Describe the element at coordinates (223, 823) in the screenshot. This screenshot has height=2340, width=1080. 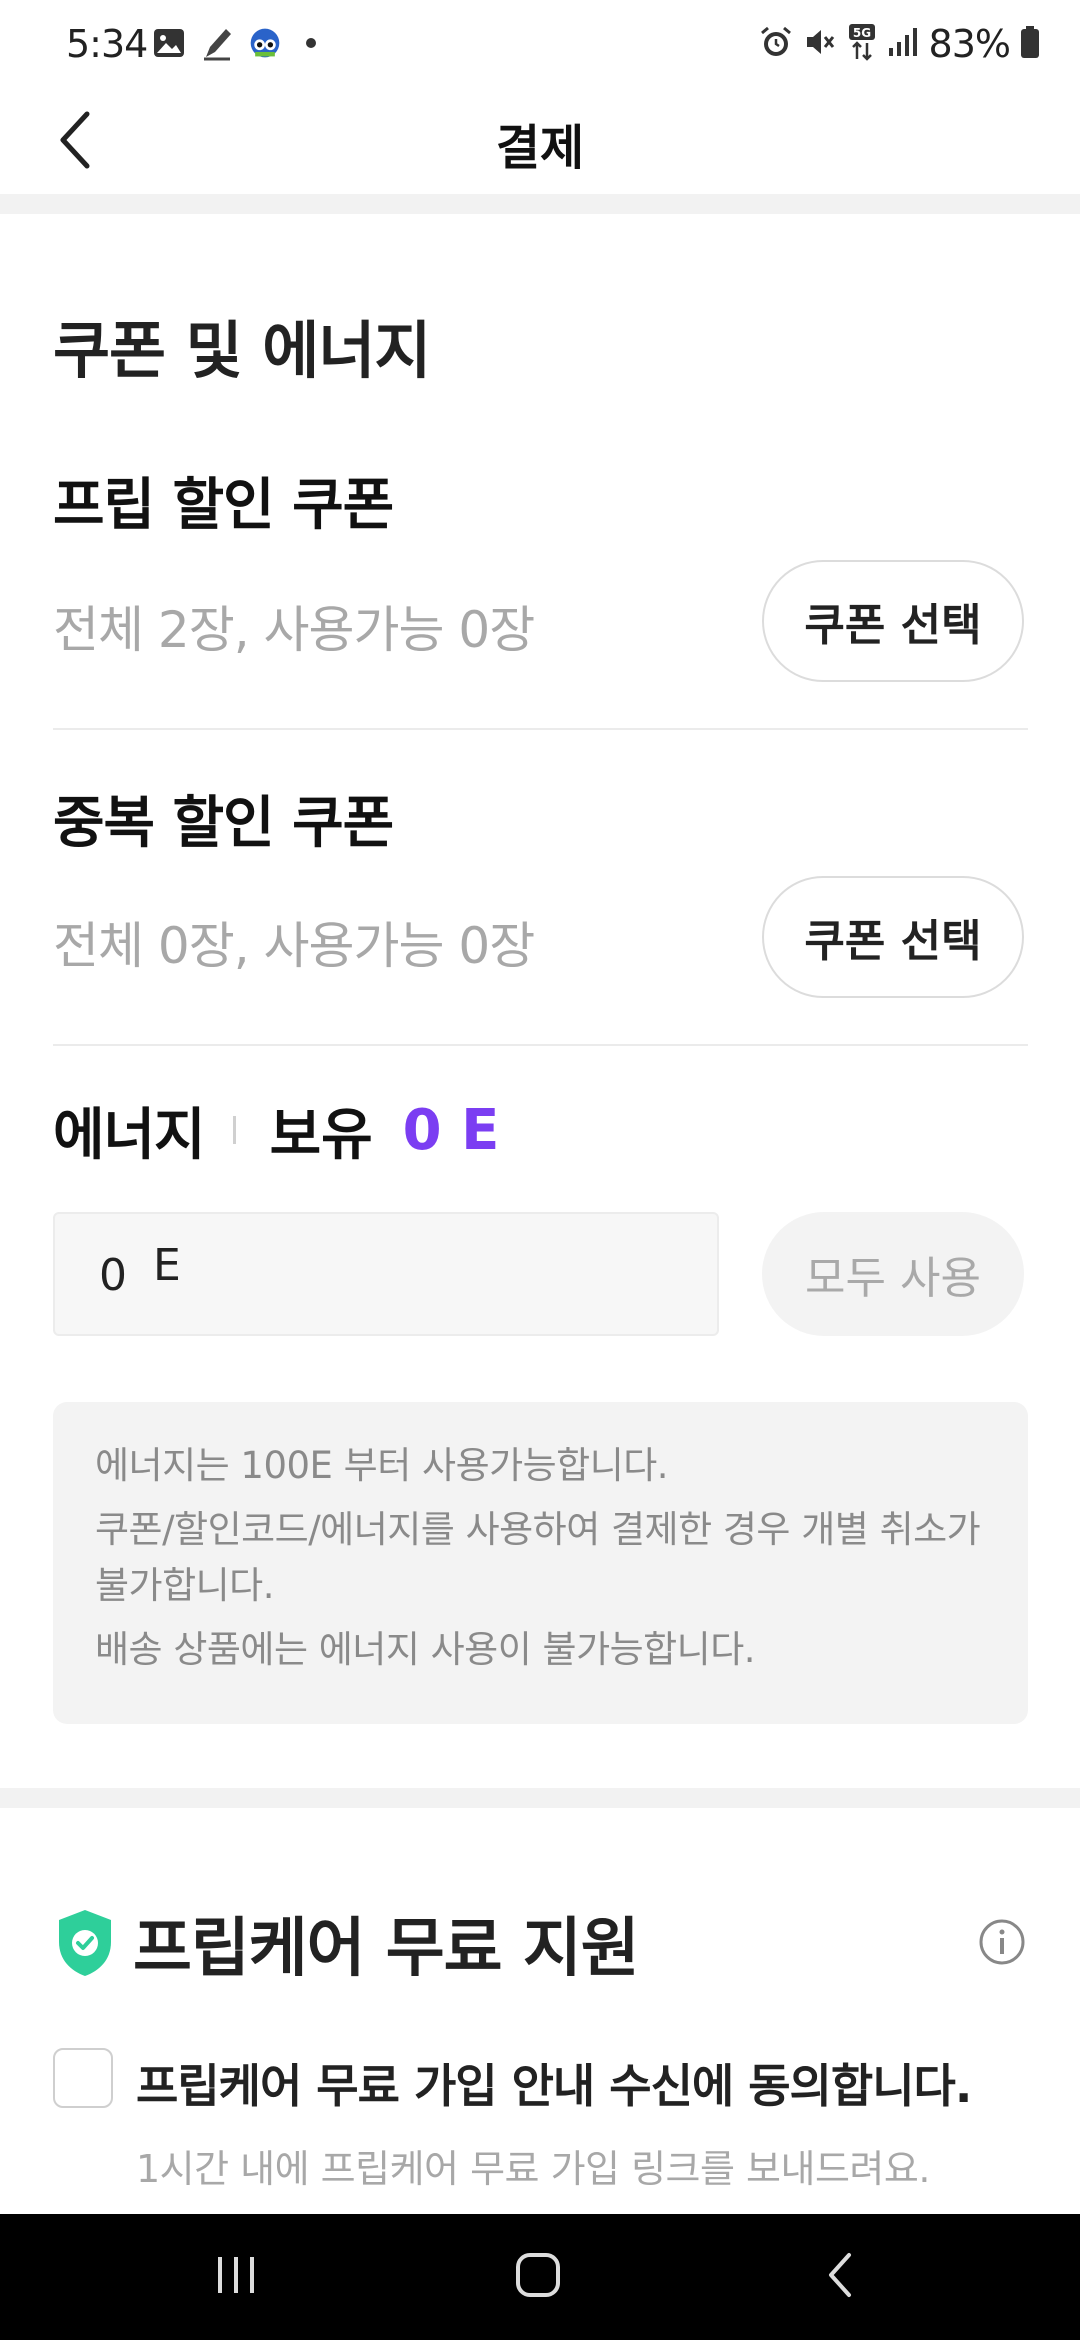
I see `dup-coupon-title: 중복 할인 쿠폰` at that location.